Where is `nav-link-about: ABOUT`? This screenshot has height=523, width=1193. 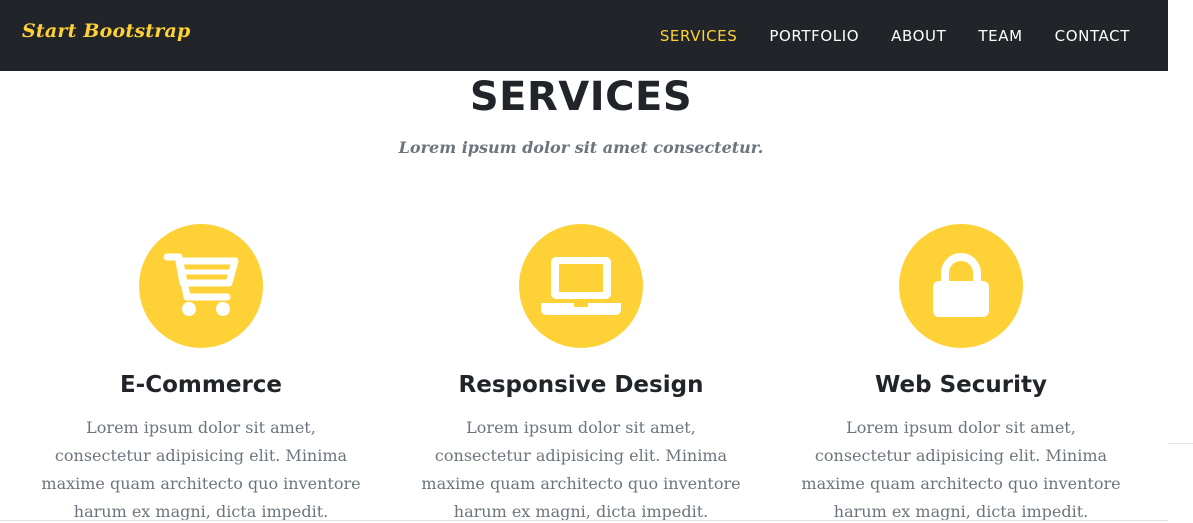 nav-link-about: ABOUT is located at coordinates (918, 36).